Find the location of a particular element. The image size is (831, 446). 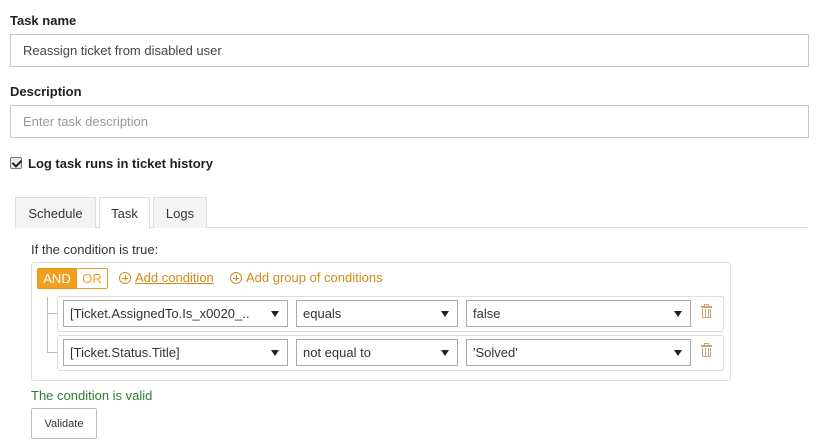

description-label: Description is located at coordinates (46, 91).